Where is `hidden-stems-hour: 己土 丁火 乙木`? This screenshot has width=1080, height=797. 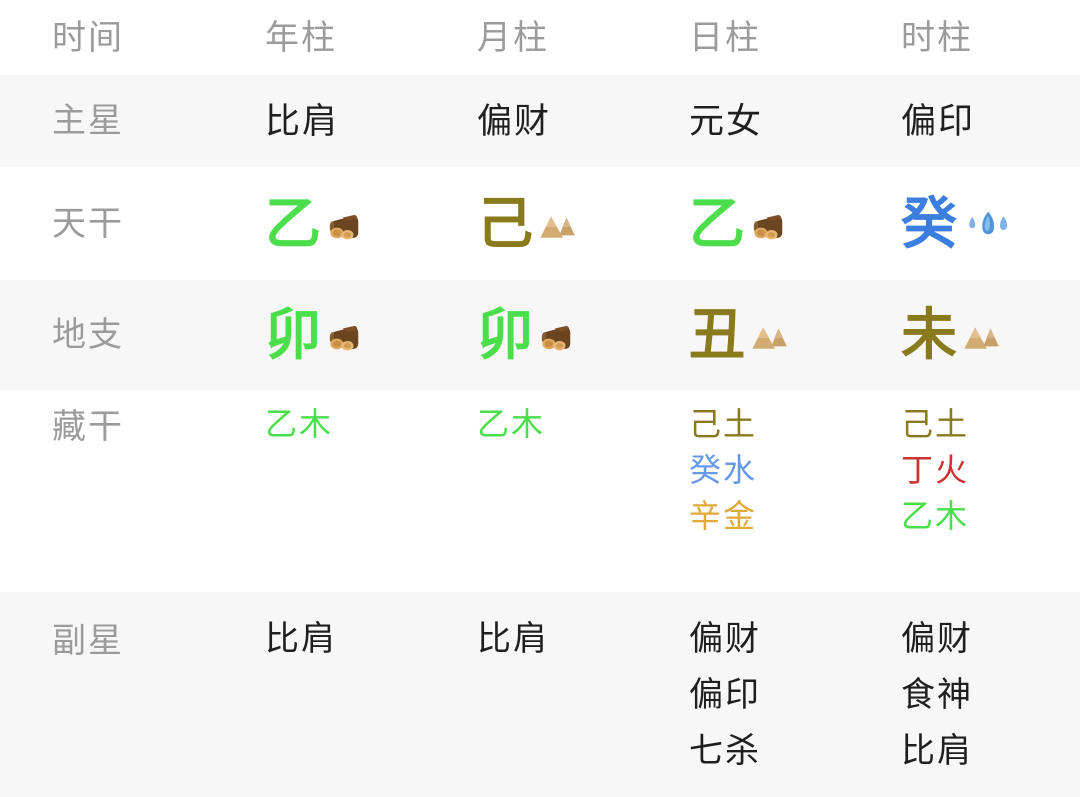
hidden-stems-hour: 己土 丁火 乙木 is located at coordinates (974, 461).